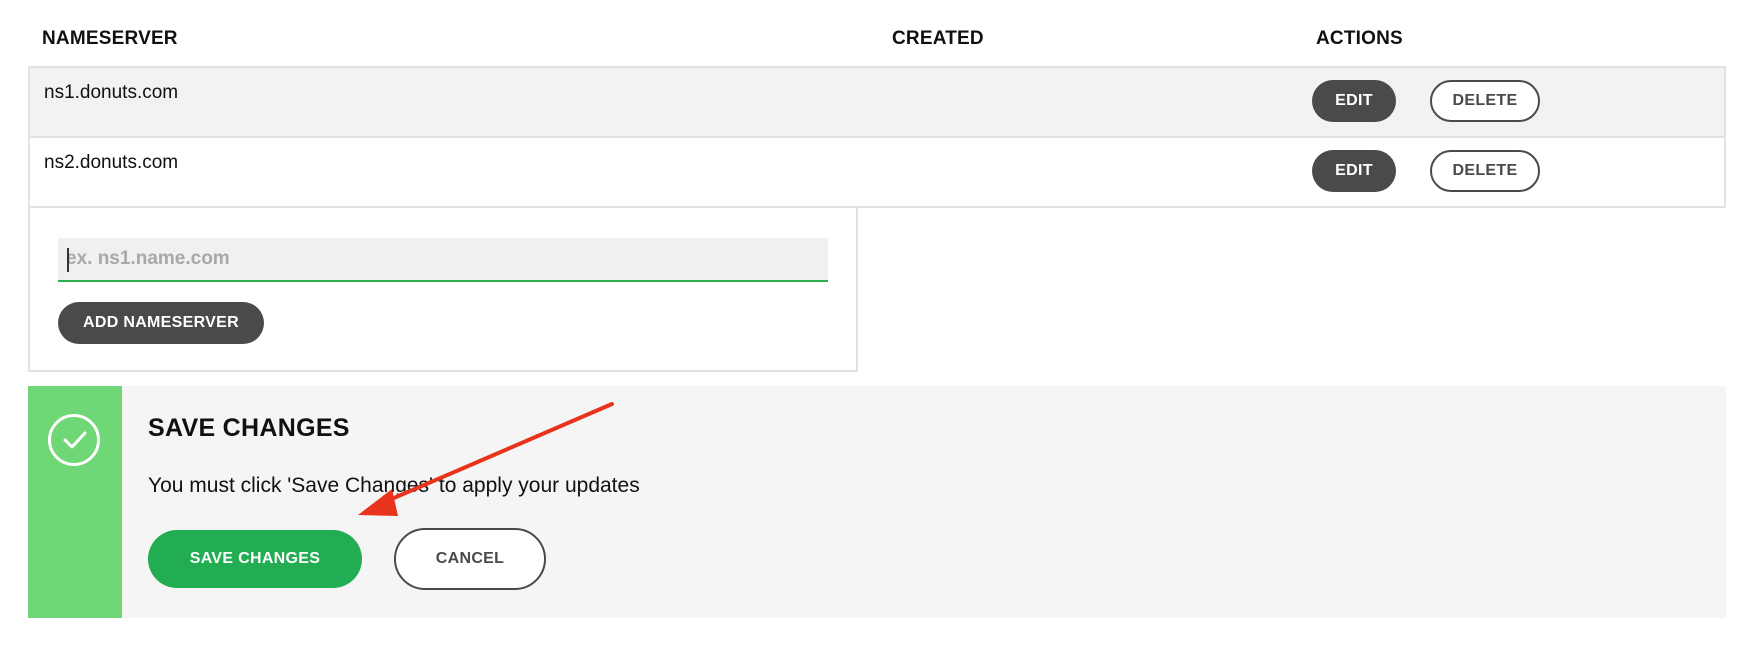  I want to click on table-row: ns2.donuts.com EDIT DELETE, so click(877, 173).